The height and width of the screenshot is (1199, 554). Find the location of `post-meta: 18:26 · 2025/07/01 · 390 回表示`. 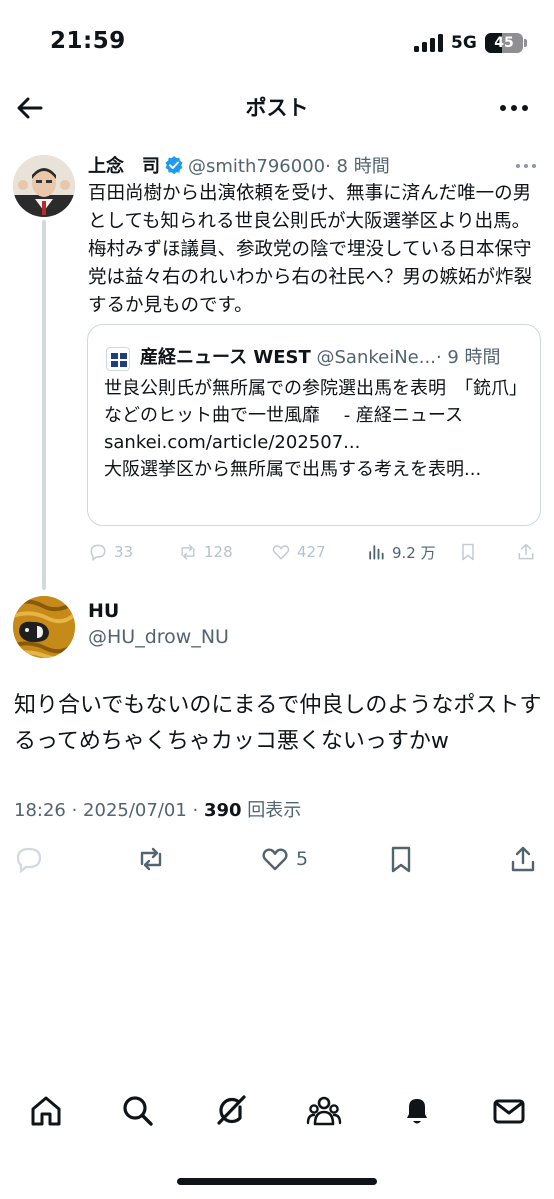

post-meta: 18:26 · 2025/07/01 · 390 回表示 is located at coordinates (157, 809).